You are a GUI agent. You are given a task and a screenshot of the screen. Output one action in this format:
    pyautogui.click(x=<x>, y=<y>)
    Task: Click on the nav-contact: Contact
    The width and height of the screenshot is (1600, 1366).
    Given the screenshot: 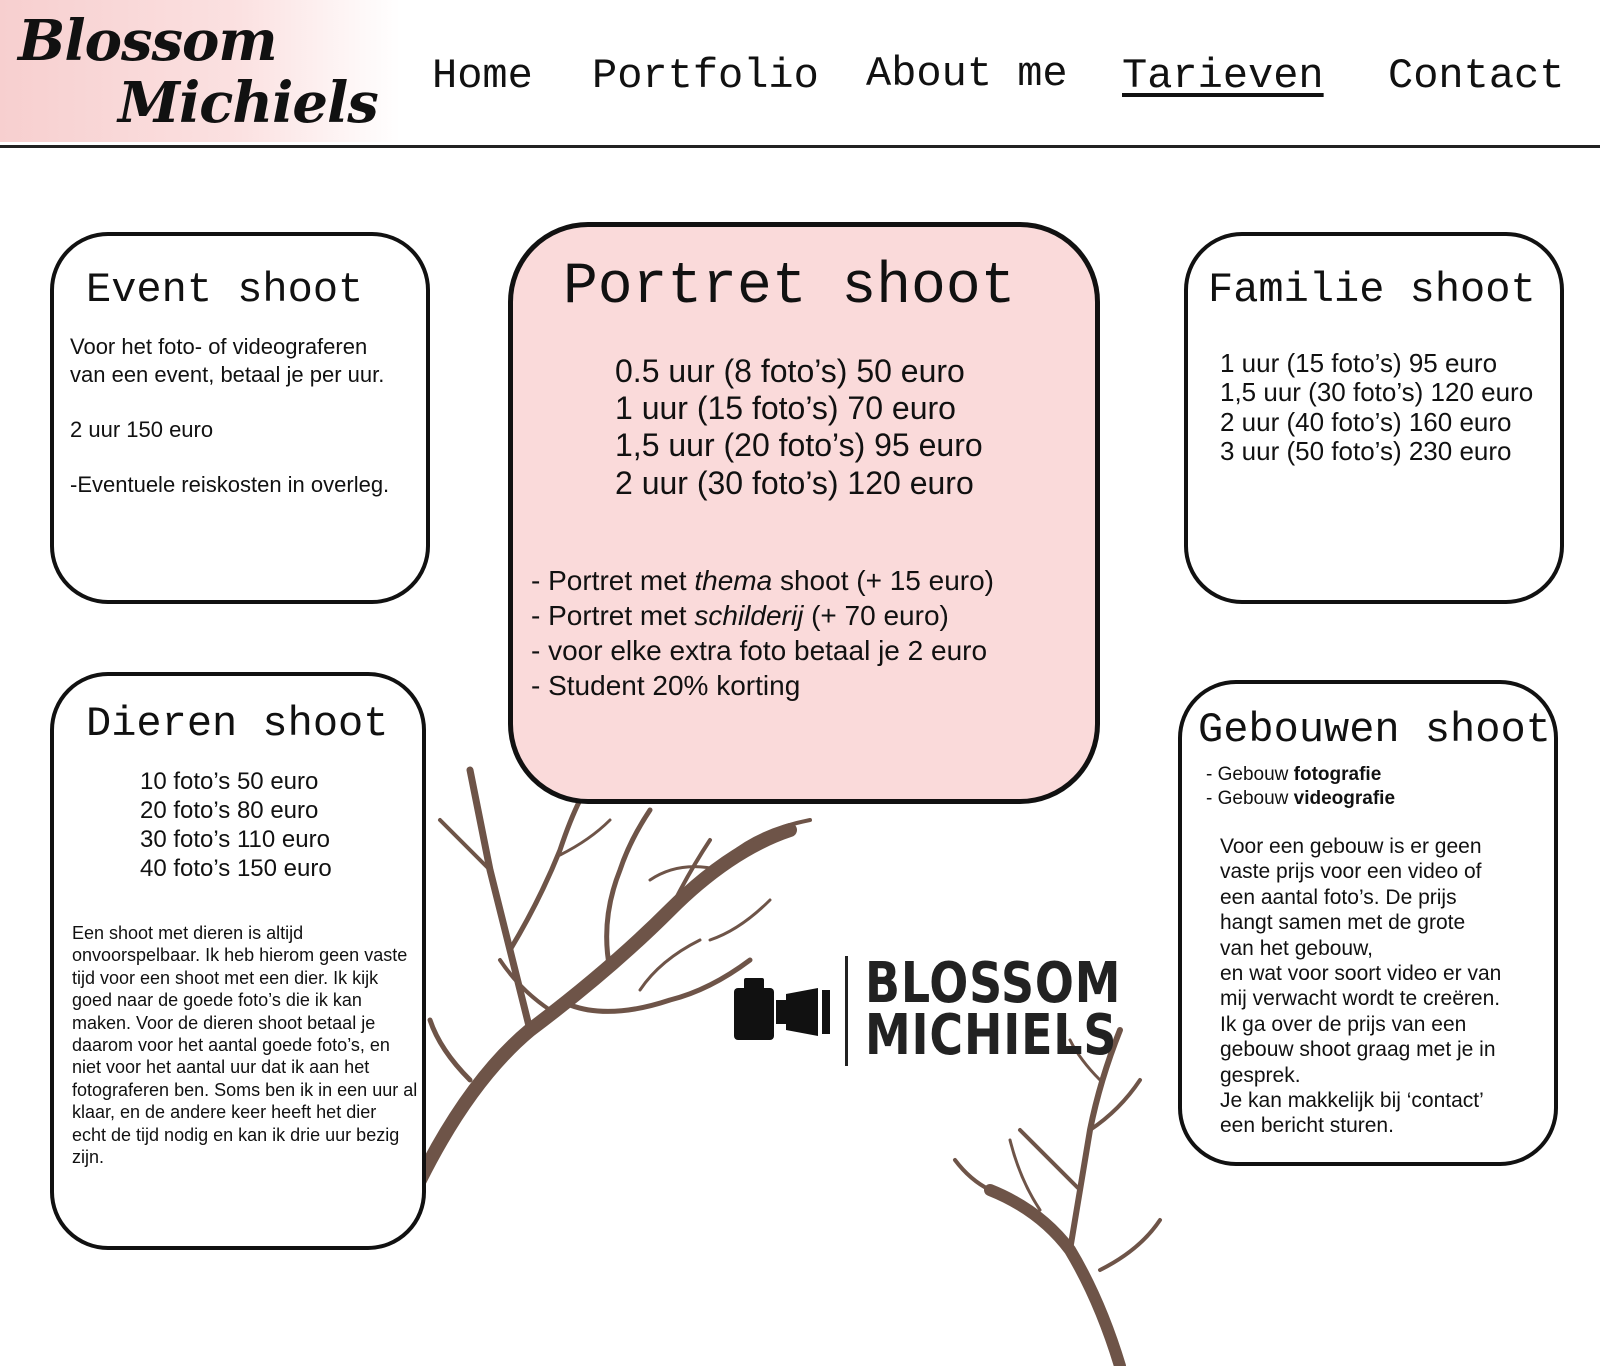 What is the action you would take?
    pyautogui.click(x=1476, y=76)
    